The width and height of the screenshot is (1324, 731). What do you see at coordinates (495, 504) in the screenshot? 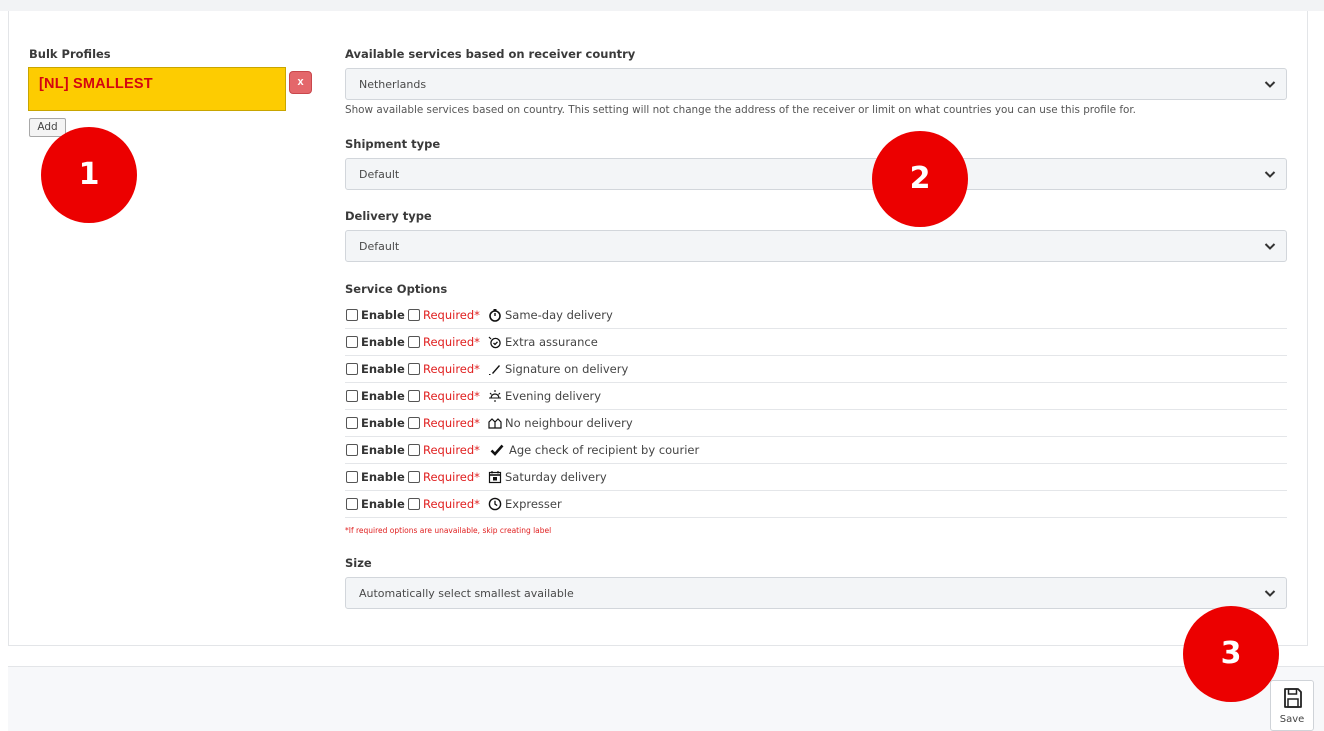
I see `clock-icon` at bounding box center [495, 504].